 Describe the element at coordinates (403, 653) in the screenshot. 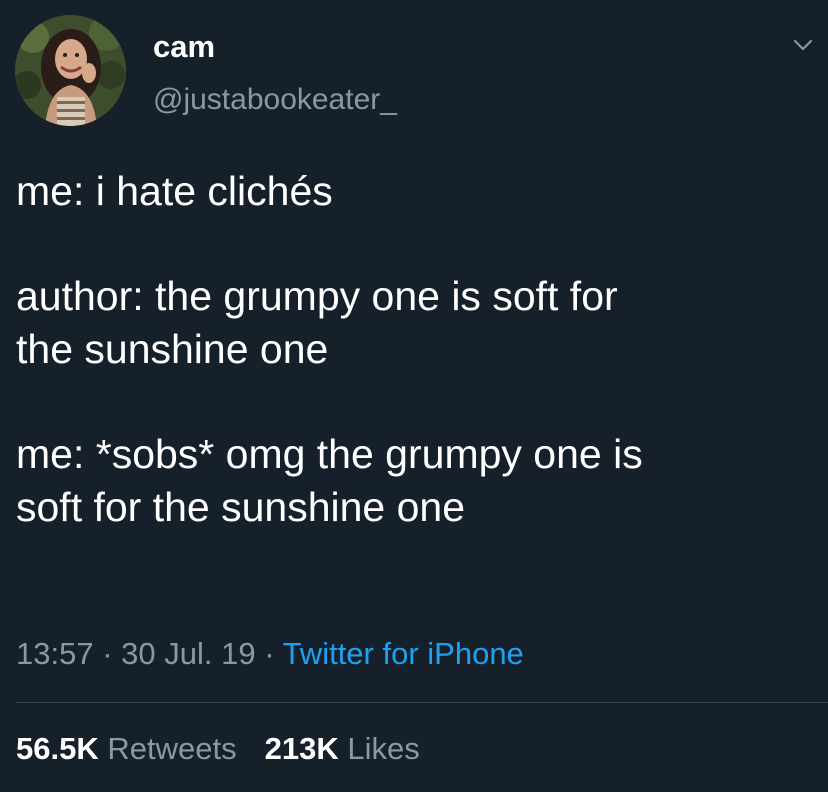

I see `tweet-source-link: Twitter for iPhone` at that location.